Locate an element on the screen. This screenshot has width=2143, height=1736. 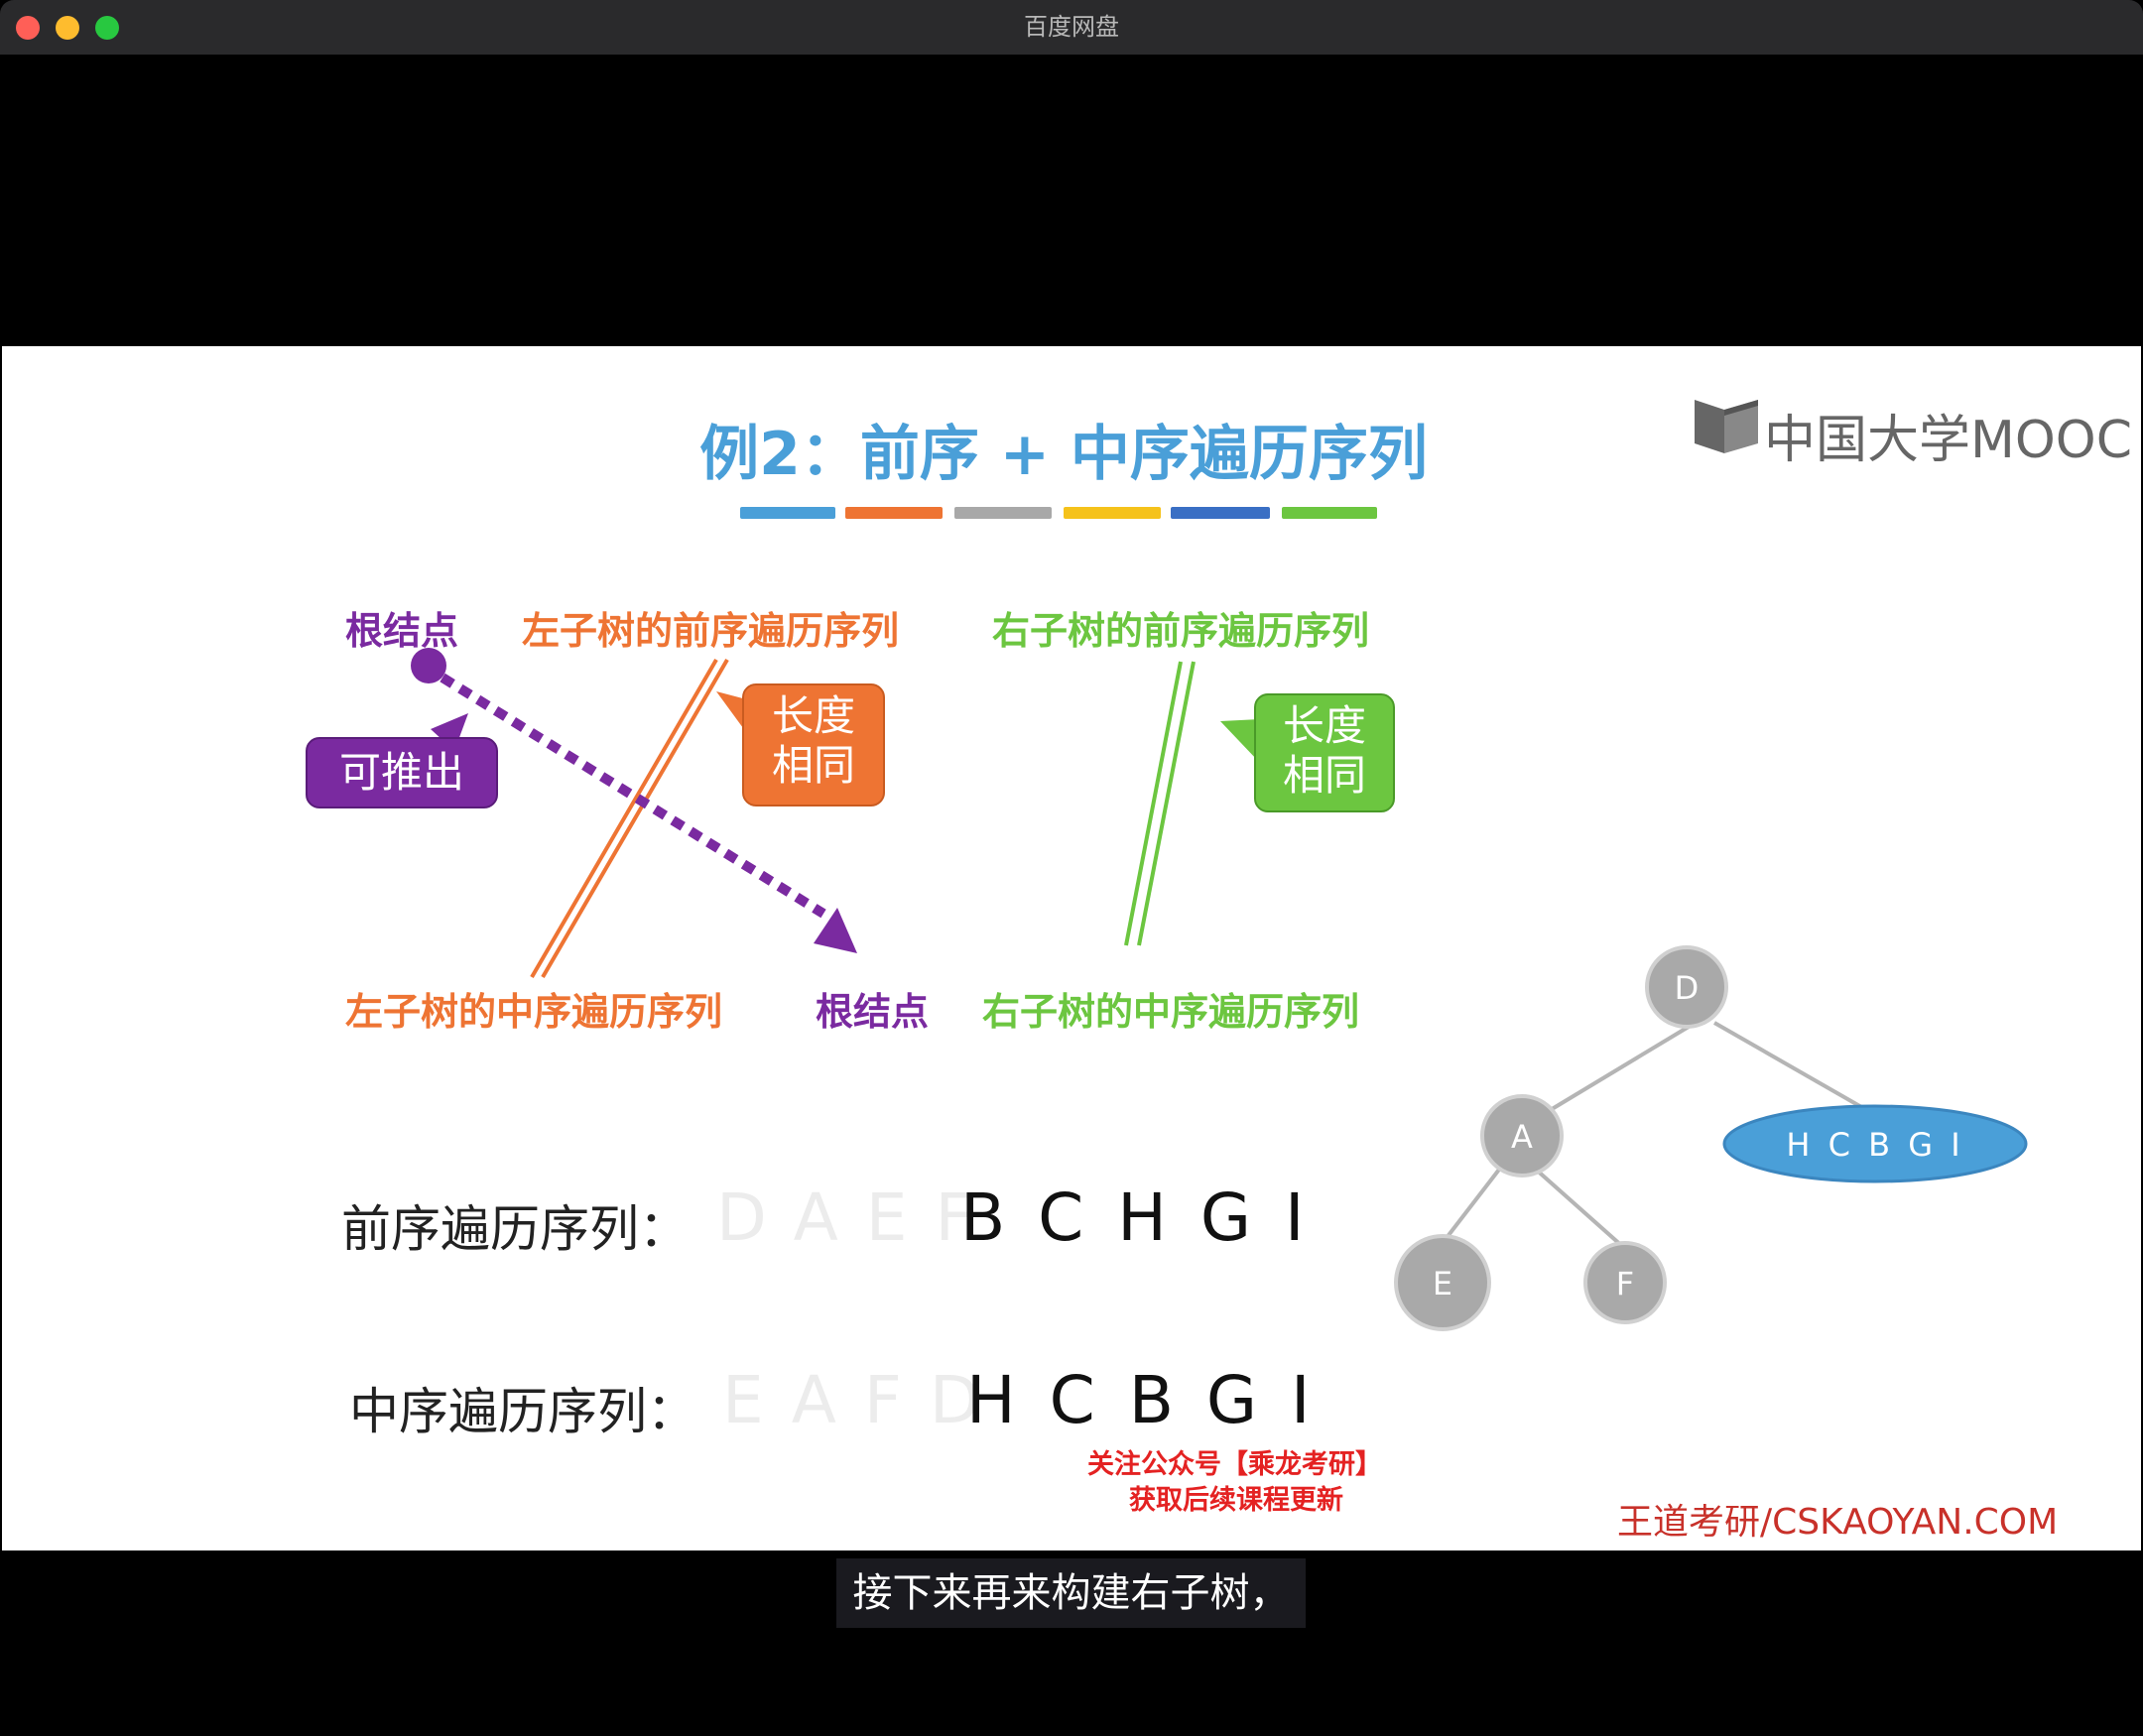
preorder-sequence-faded: DAEF is located at coordinates (858, 1217).